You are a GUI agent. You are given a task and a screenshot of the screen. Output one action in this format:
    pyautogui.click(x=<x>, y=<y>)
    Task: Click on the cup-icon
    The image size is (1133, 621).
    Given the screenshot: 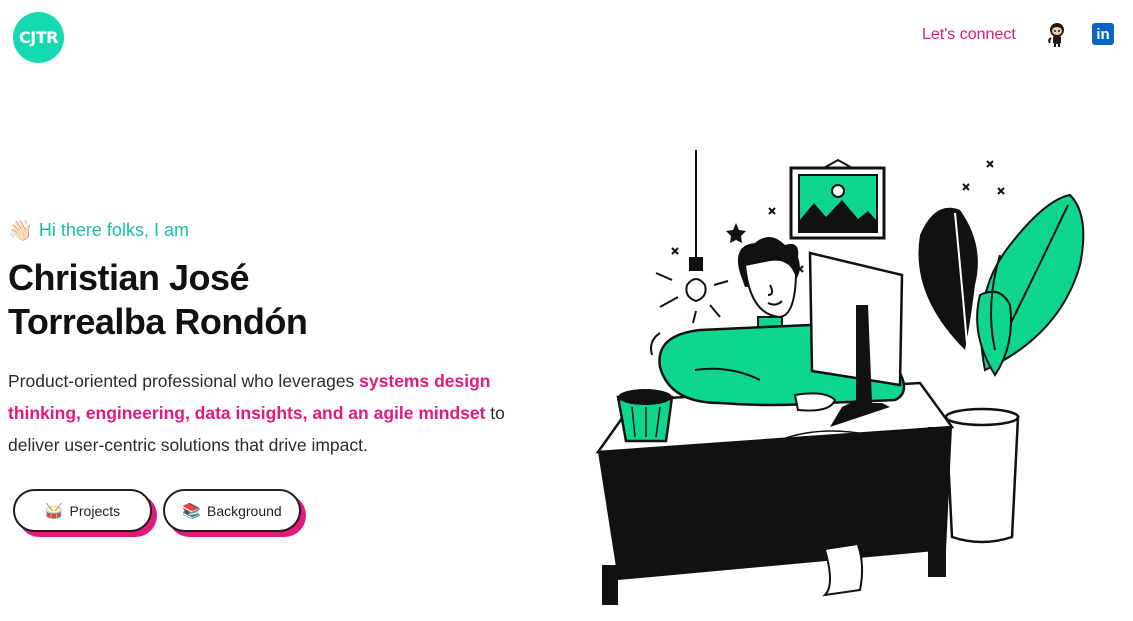 What is the action you would take?
    pyautogui.click(x=645, y=416)
    